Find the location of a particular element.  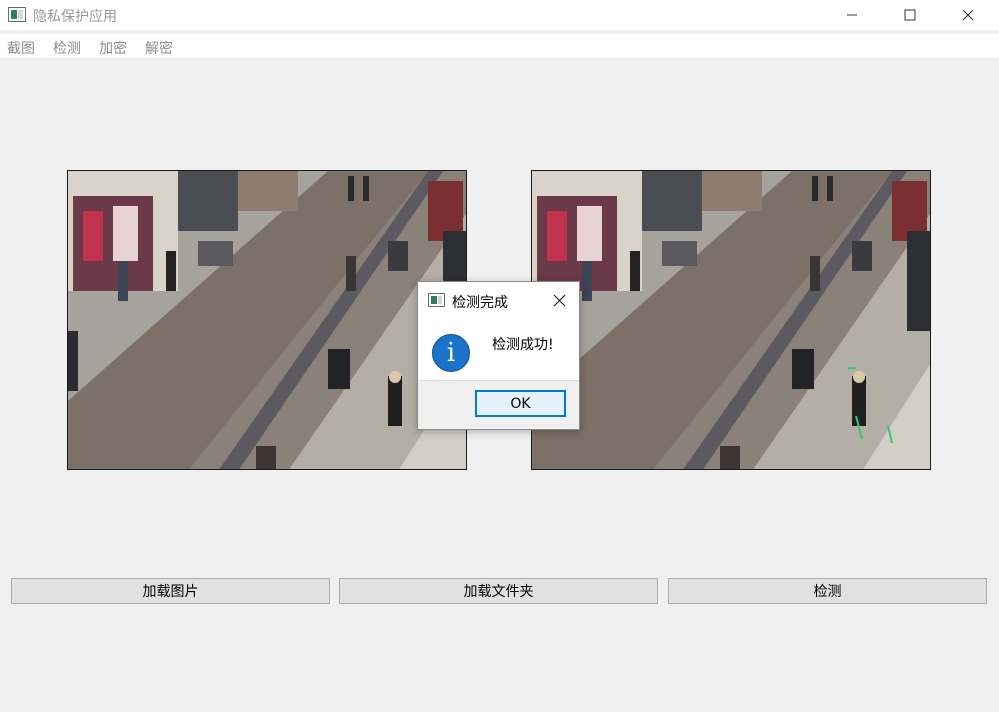

menu-detect: 检测 is located at coordinates (67, 48).